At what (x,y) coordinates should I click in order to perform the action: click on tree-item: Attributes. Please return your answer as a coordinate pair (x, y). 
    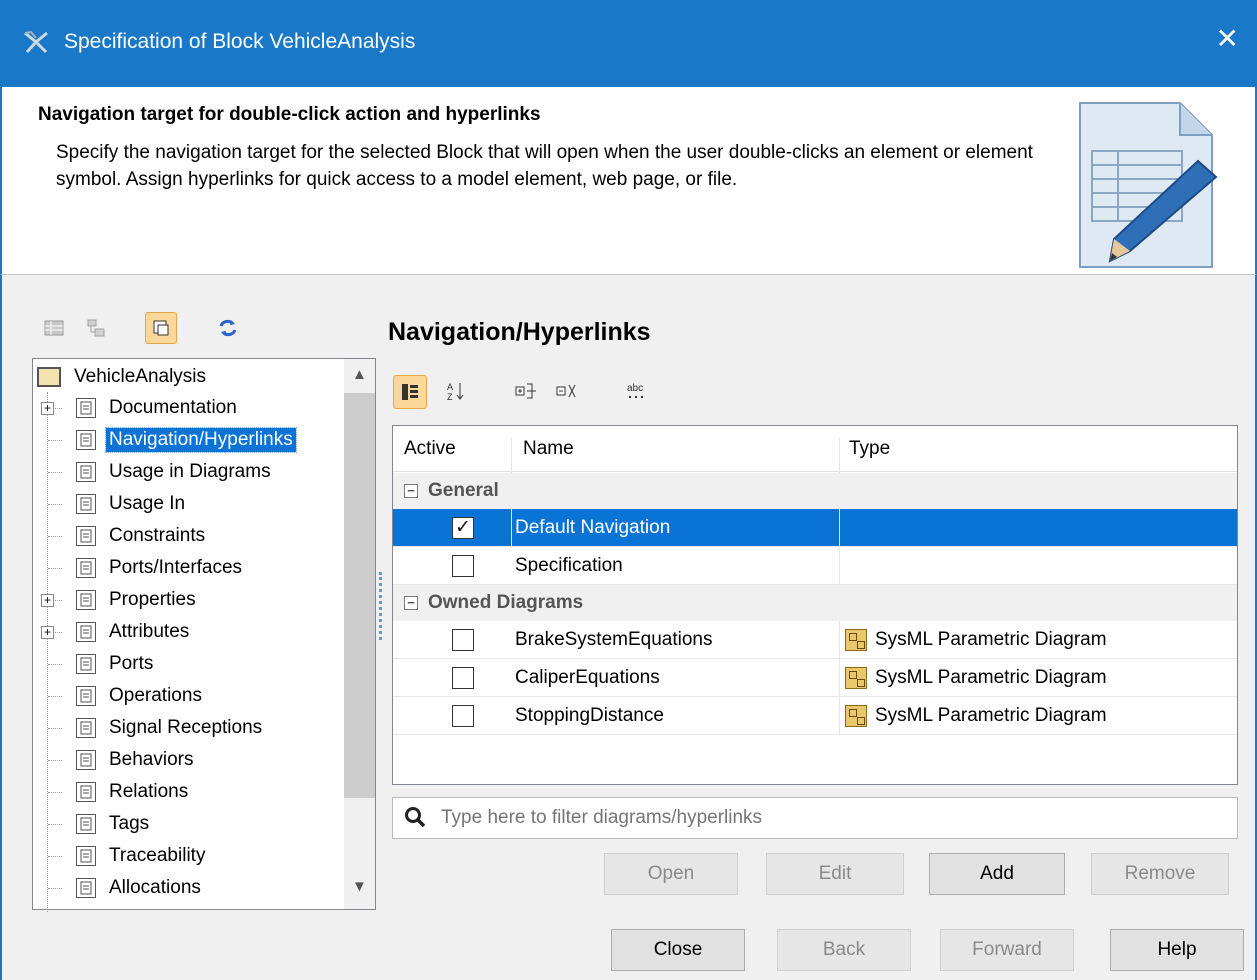
    Looking at the image, I should click on (134, 632).